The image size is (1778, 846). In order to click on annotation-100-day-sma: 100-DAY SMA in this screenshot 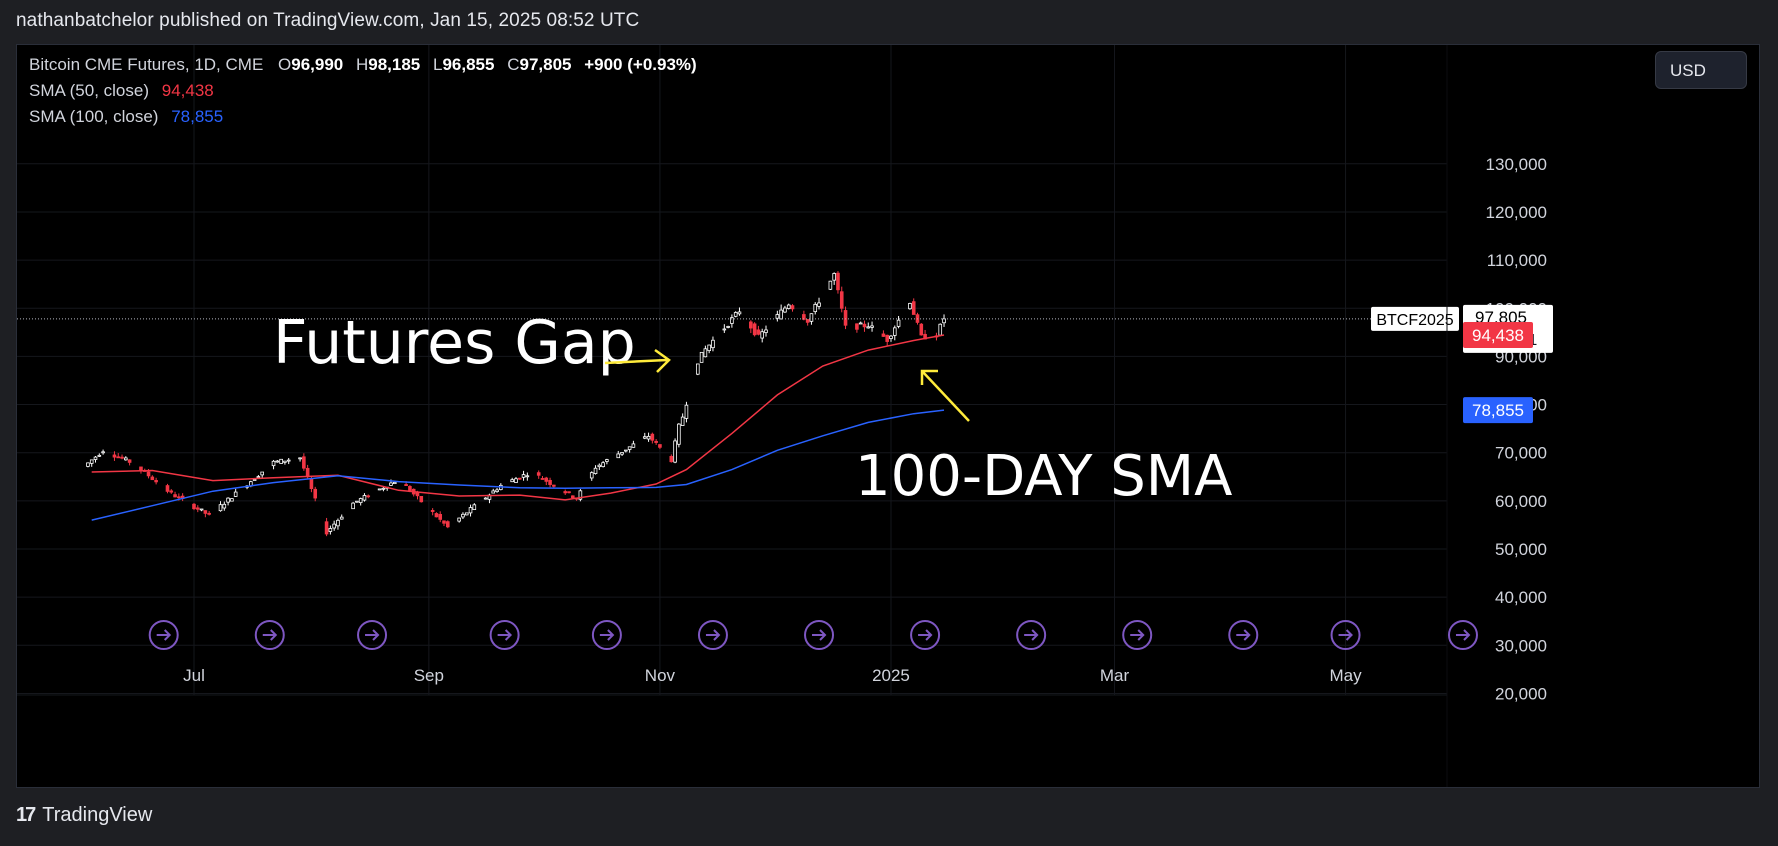, I will do `click(1043, 476)`.